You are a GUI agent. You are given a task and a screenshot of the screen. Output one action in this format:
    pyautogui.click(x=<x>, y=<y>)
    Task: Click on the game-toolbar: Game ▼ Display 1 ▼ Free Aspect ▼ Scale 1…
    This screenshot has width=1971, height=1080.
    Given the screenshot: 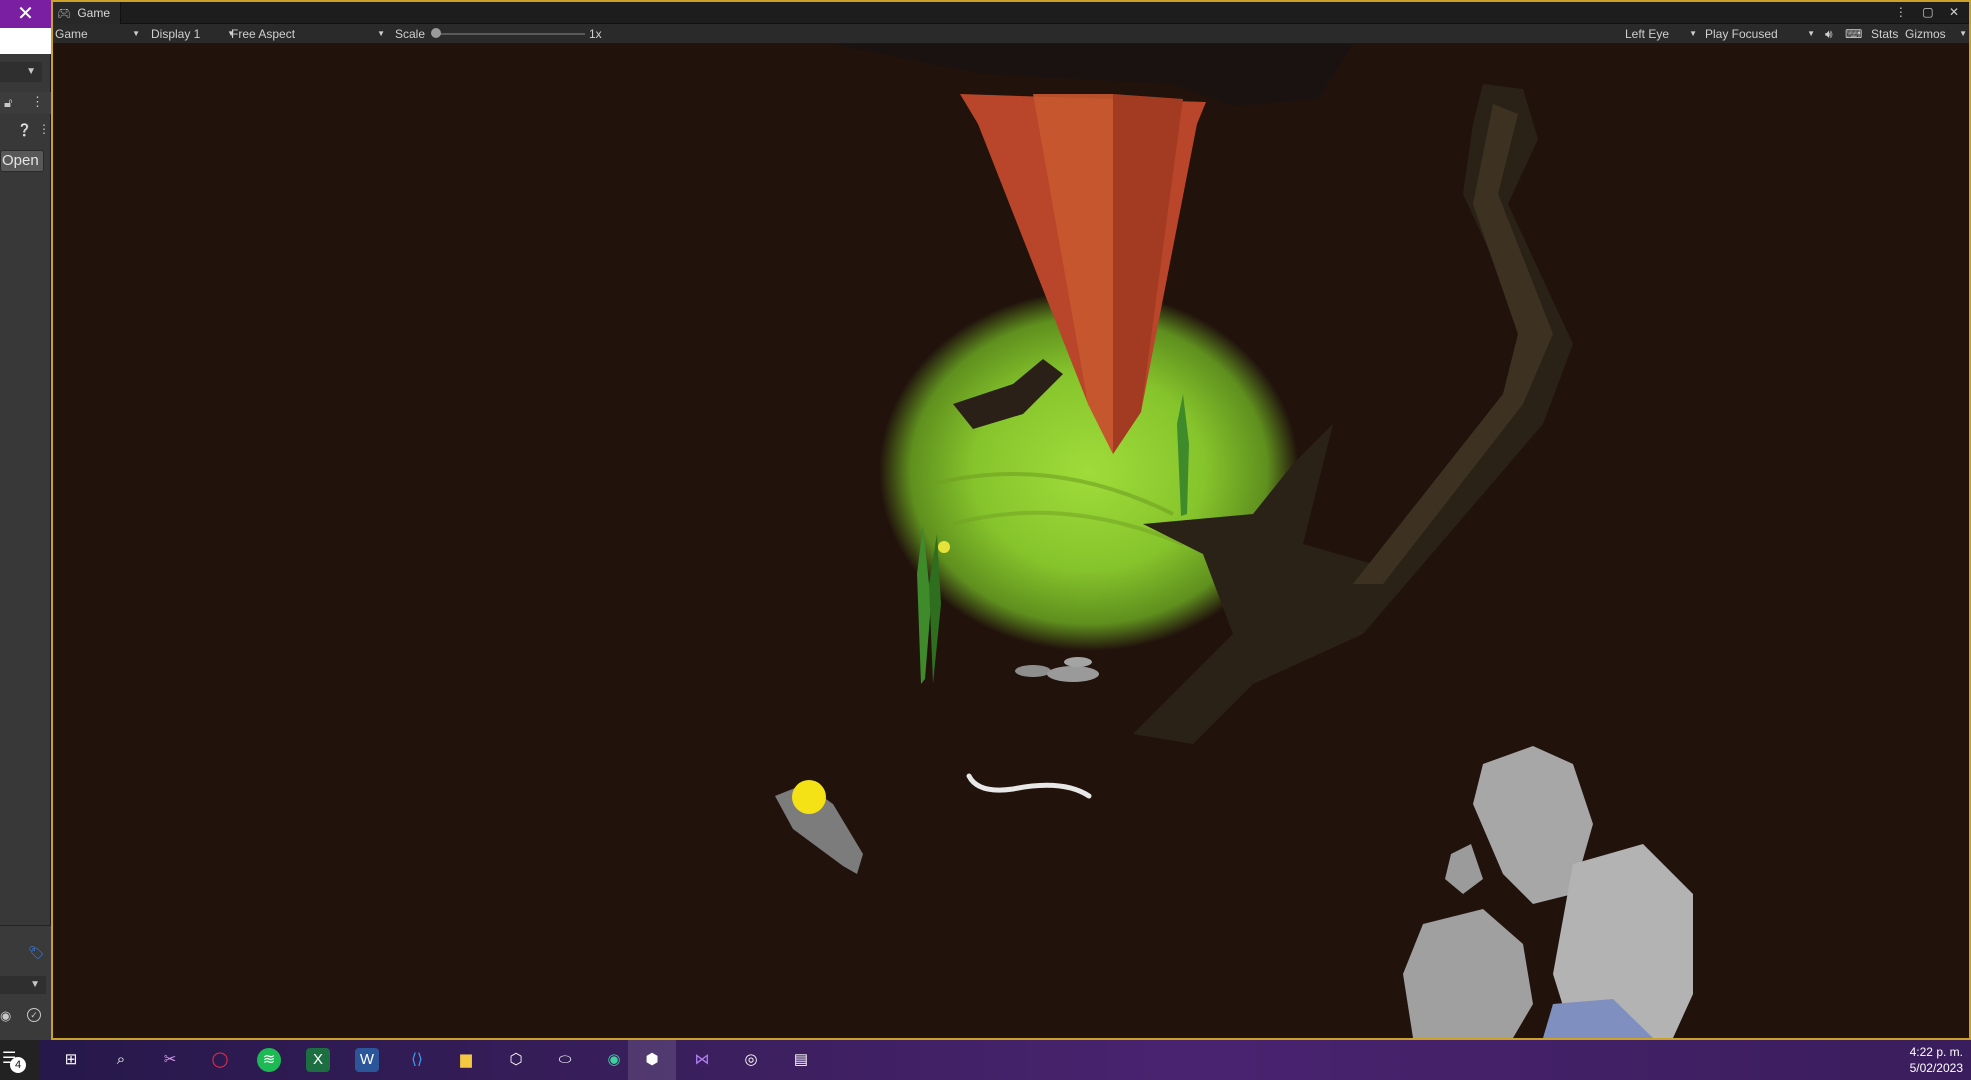 What is the action you would take?
    pyautogui.click(x=1011, y=34)
    